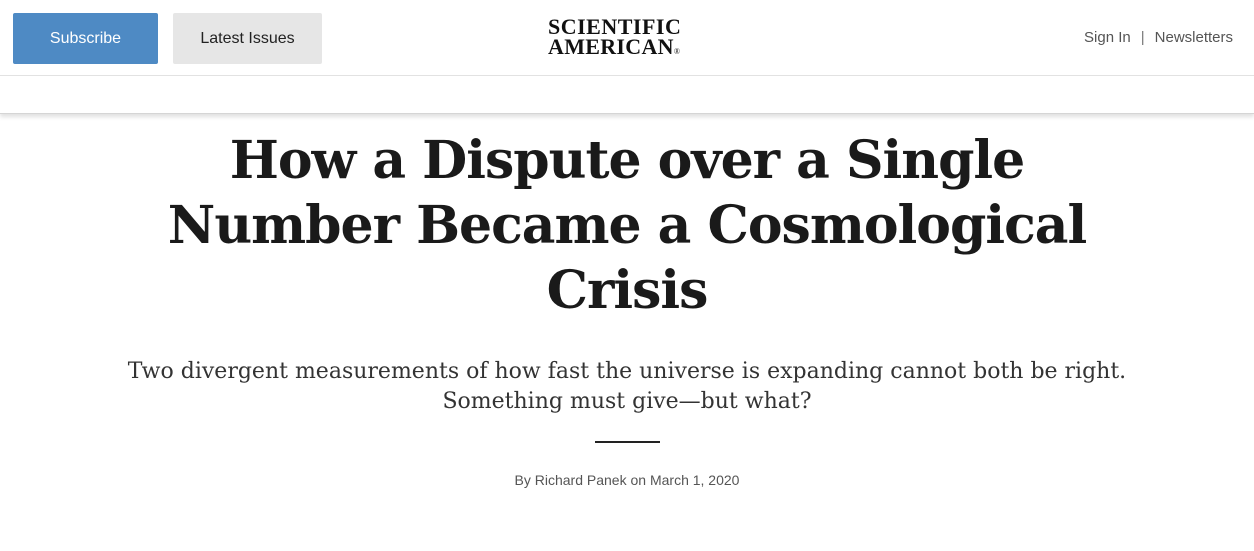 Image resolution: width=1254 pixels, height=551 pixels. I want to click on date-prefix: on, so click(638, 480).